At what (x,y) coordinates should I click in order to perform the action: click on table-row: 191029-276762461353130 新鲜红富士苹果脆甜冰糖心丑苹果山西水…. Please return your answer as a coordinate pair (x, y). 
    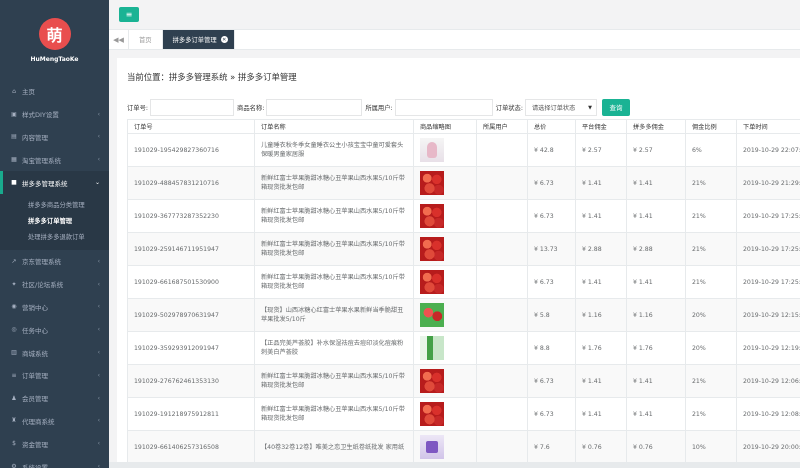
    Looking at the image, I should click on (463, 381).